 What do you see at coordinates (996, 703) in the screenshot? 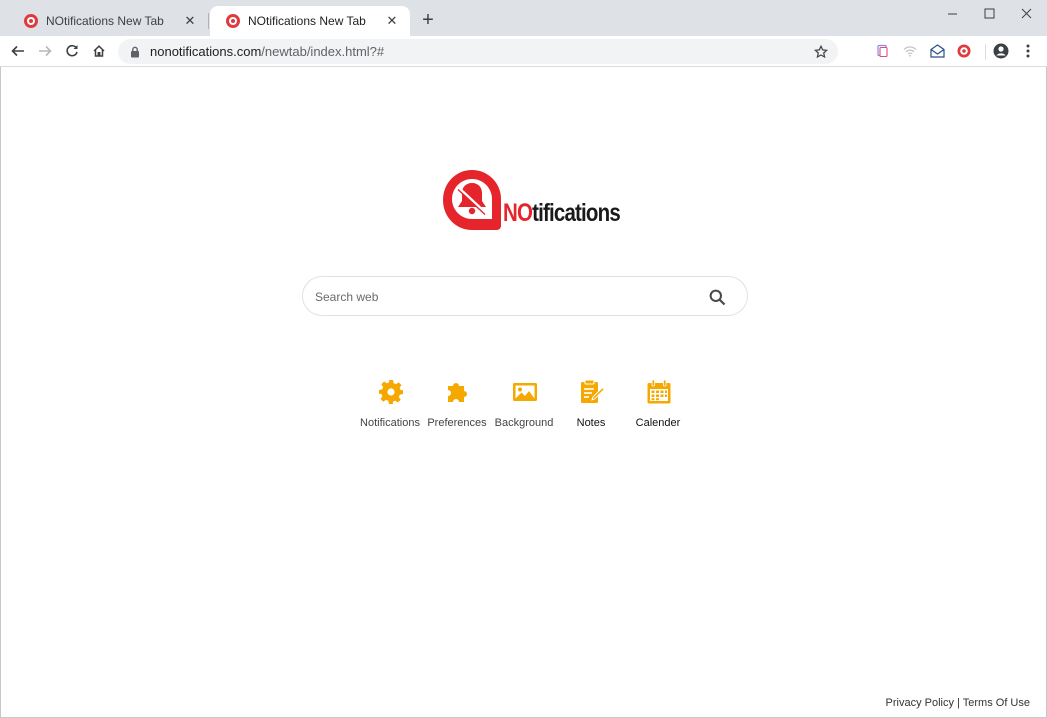
I see `terms-of-use-link: Terms Of Use` at bounding box center [996, 703].